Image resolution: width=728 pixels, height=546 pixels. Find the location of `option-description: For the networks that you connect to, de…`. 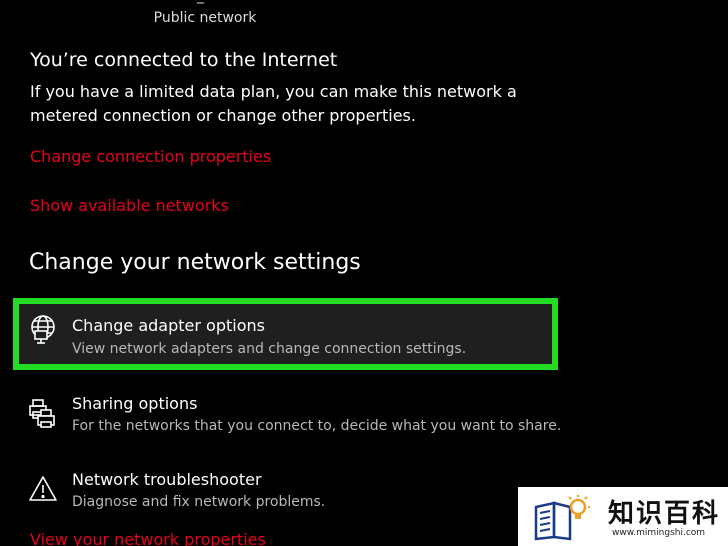

option-description: For the networks that you connect to, de… is located at coordinates (317, 426).